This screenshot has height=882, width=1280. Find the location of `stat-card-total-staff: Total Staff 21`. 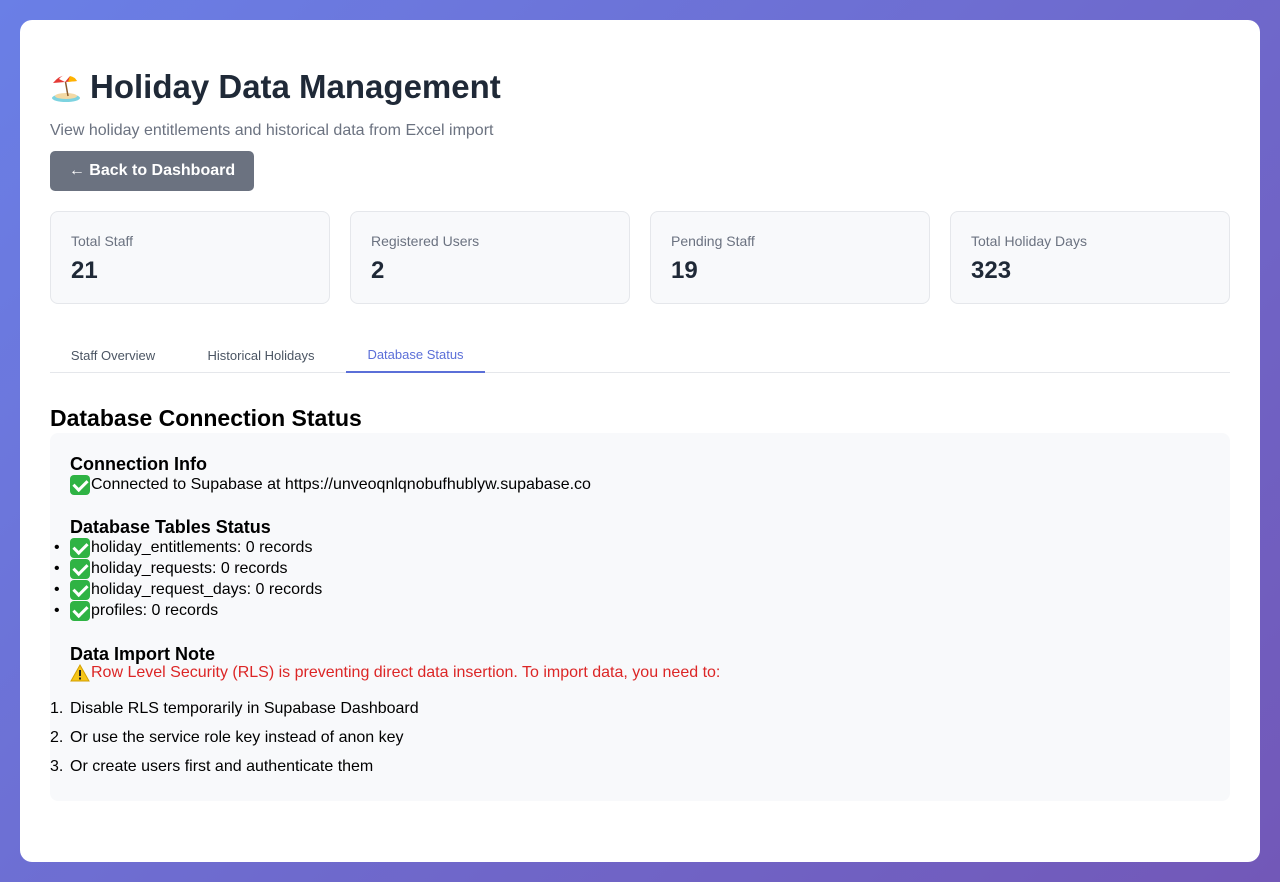

stat-card-total-staff: Total Staff 21 is located at coordinates (190, 257).